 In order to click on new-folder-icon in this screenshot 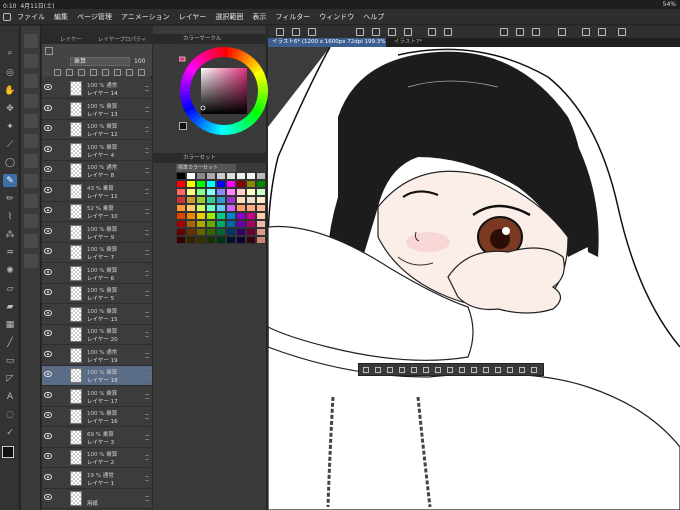, I will do `click(81, 72)`.